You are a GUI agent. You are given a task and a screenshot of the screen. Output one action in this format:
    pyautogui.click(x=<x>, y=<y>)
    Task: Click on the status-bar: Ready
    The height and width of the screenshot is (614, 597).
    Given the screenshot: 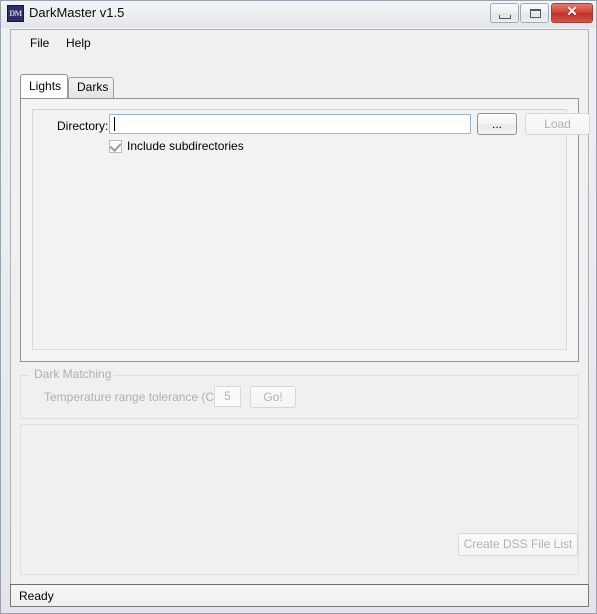 What is the action you would take?
    pyautogui.click(x=299, y=595)
    